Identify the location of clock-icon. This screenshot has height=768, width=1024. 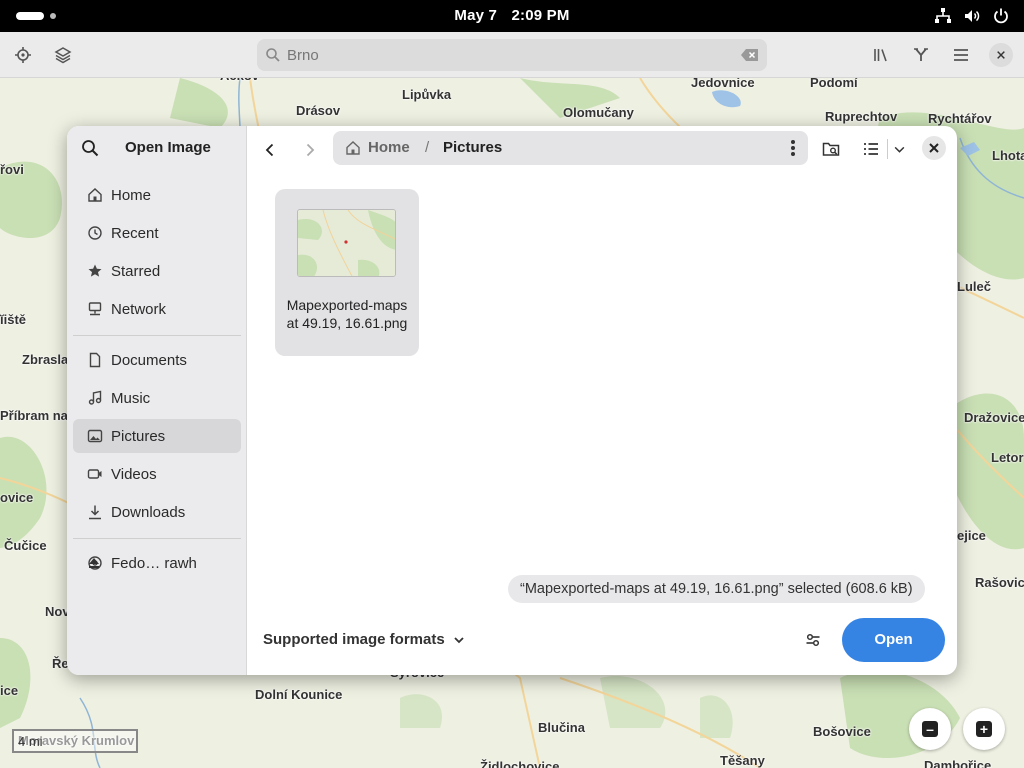
(95, 233).